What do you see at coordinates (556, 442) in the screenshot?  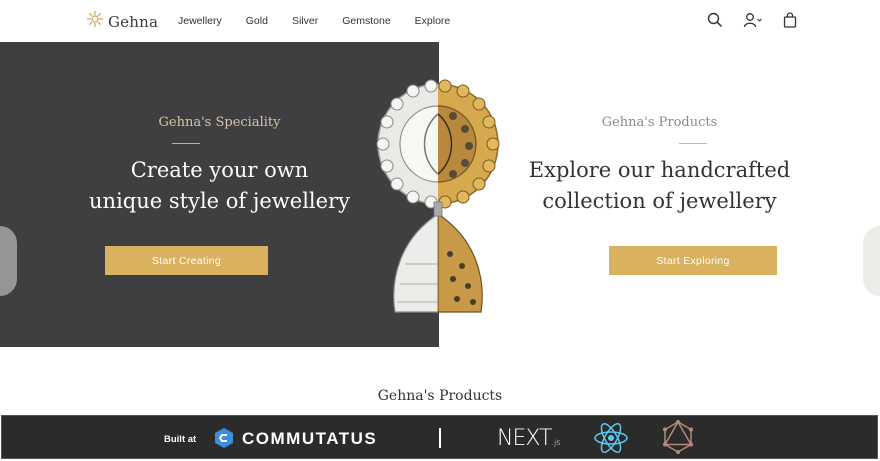 I see `nextjs-suffix: .js` at bounding box center [556, 442].